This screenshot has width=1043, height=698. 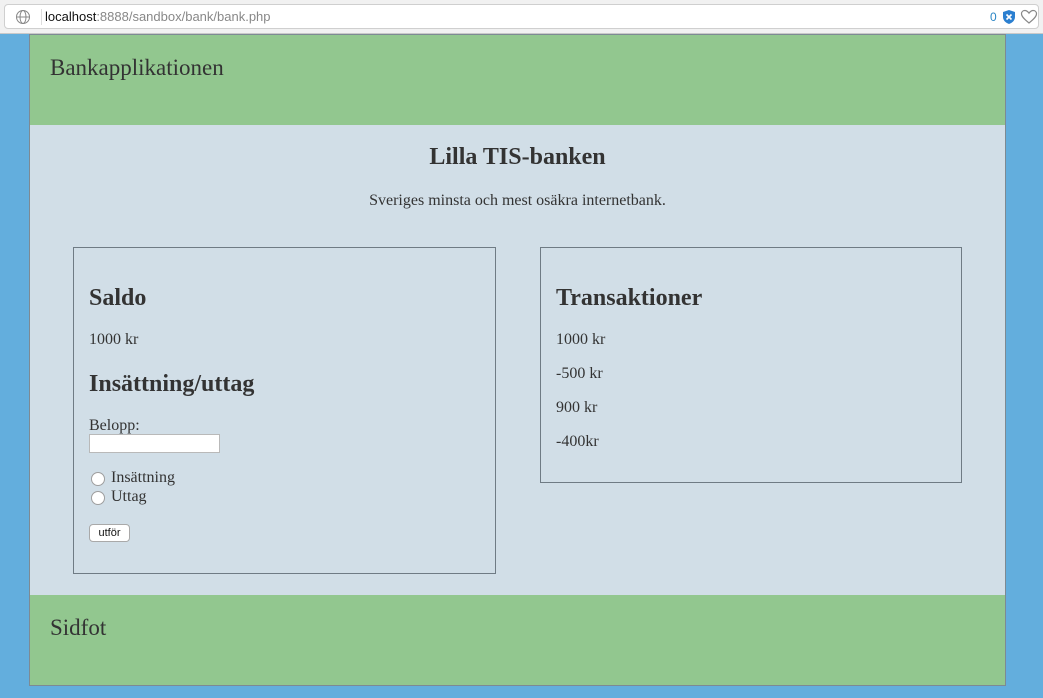 What do you see at coordinates (109, 533) in the screenshot?
I see `submit-button: utför` at bounding box center [109, 533].